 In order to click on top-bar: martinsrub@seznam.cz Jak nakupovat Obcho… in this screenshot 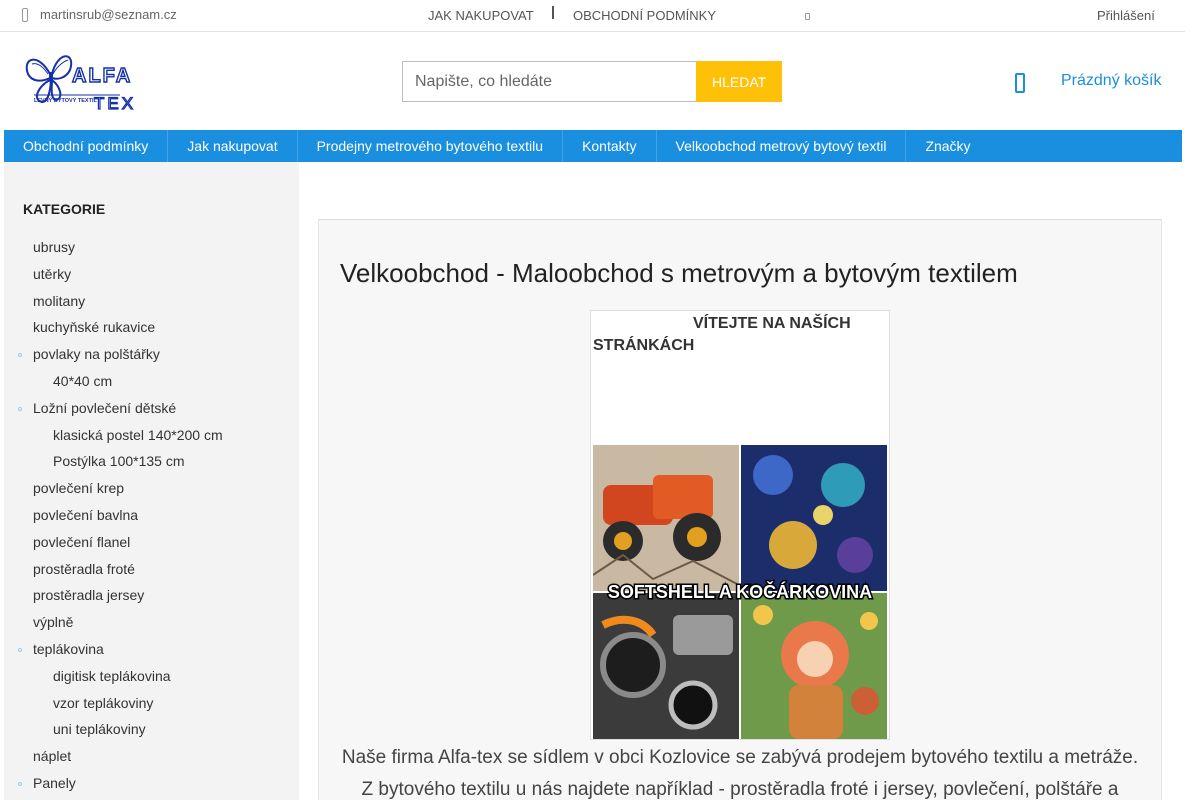, I will do `click(592, 16)`.